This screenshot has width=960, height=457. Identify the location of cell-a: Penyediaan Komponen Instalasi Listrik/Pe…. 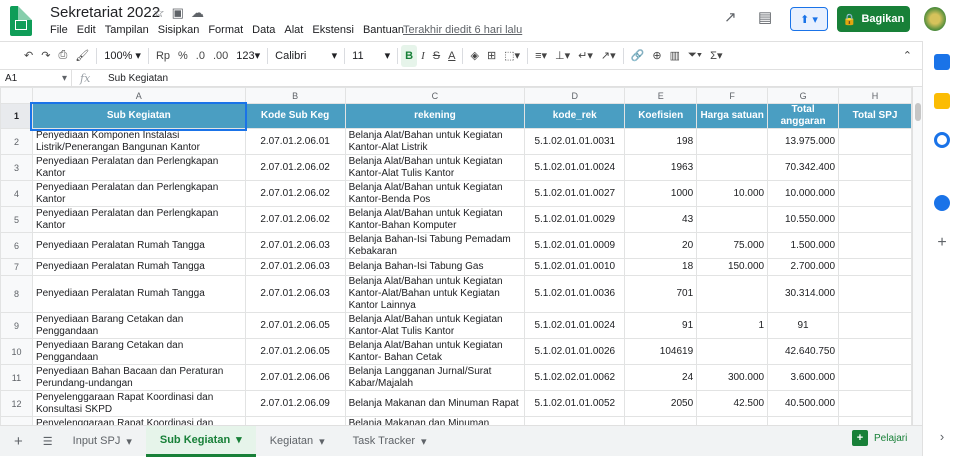
(138, 141).